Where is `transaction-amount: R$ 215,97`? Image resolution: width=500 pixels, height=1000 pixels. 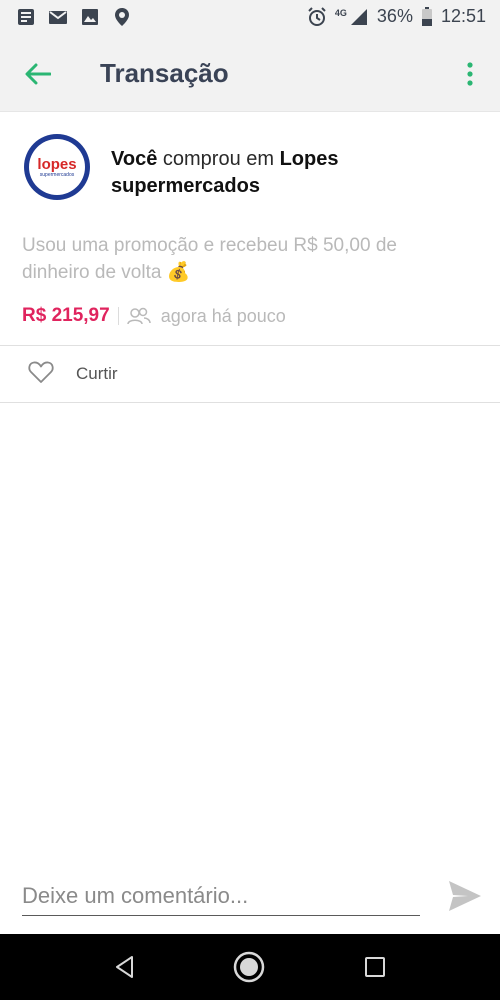
transaction-amount: R$ 215,97 is located at coordinates (66, 315).